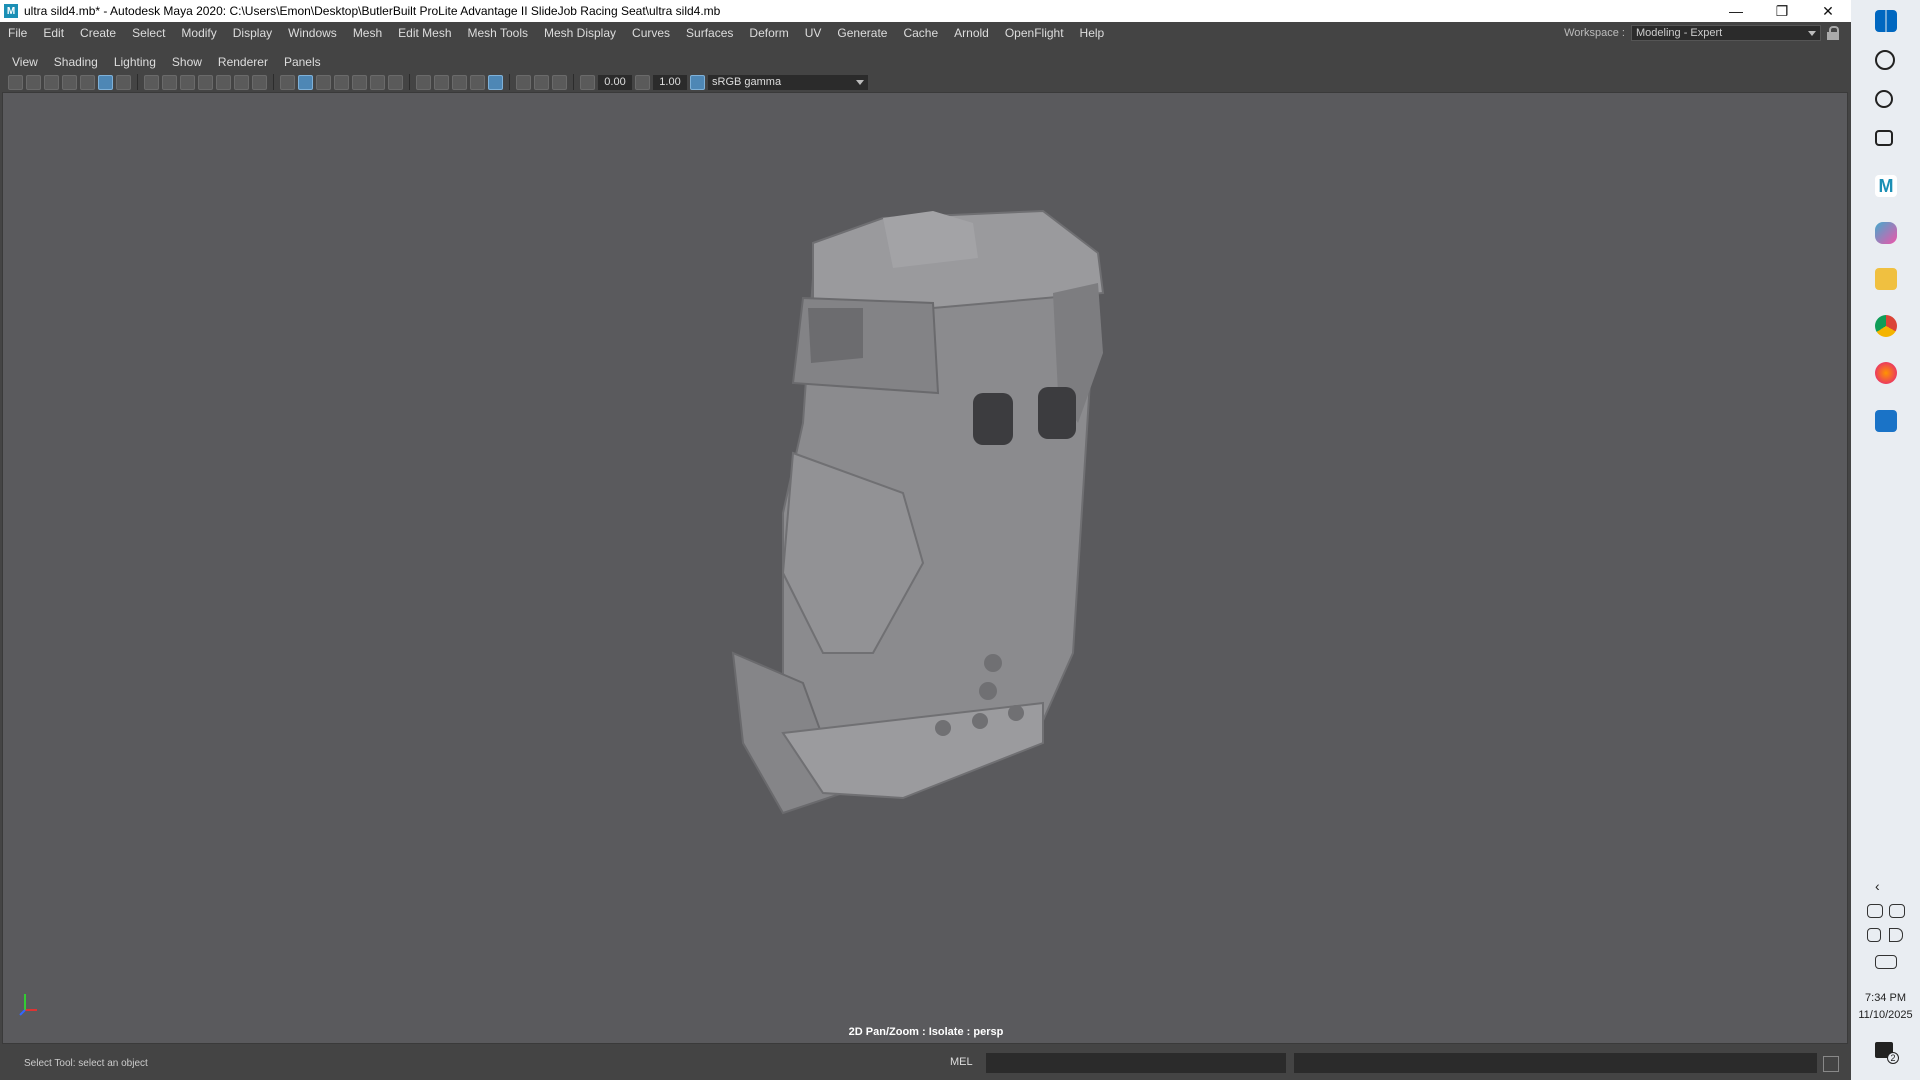  Describe the element at coordinates (1136, 1063) in the screenshot. I see `command-input` at that location.